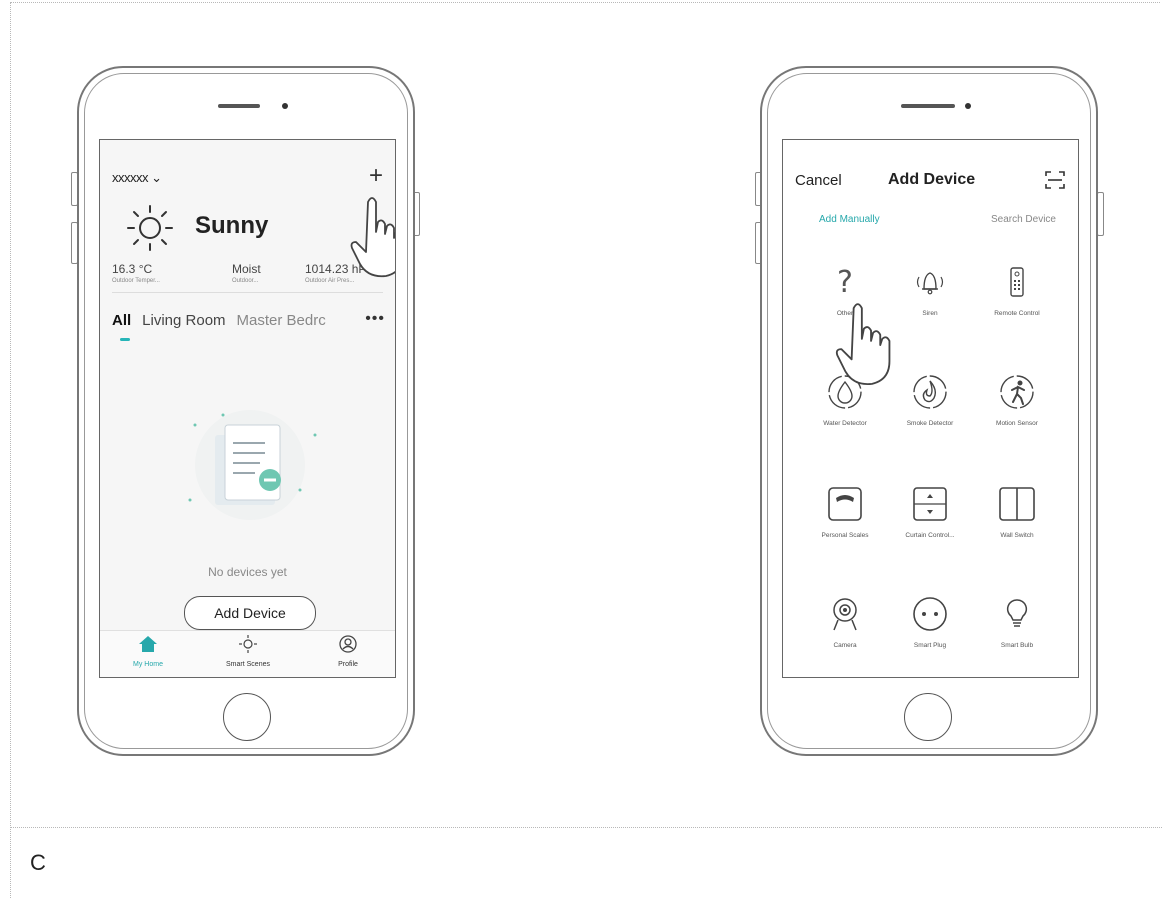  What do you see at coordinates (1017, 392) in the screenshot?
I see `motion-icon` at bounding box center [1017, 392].